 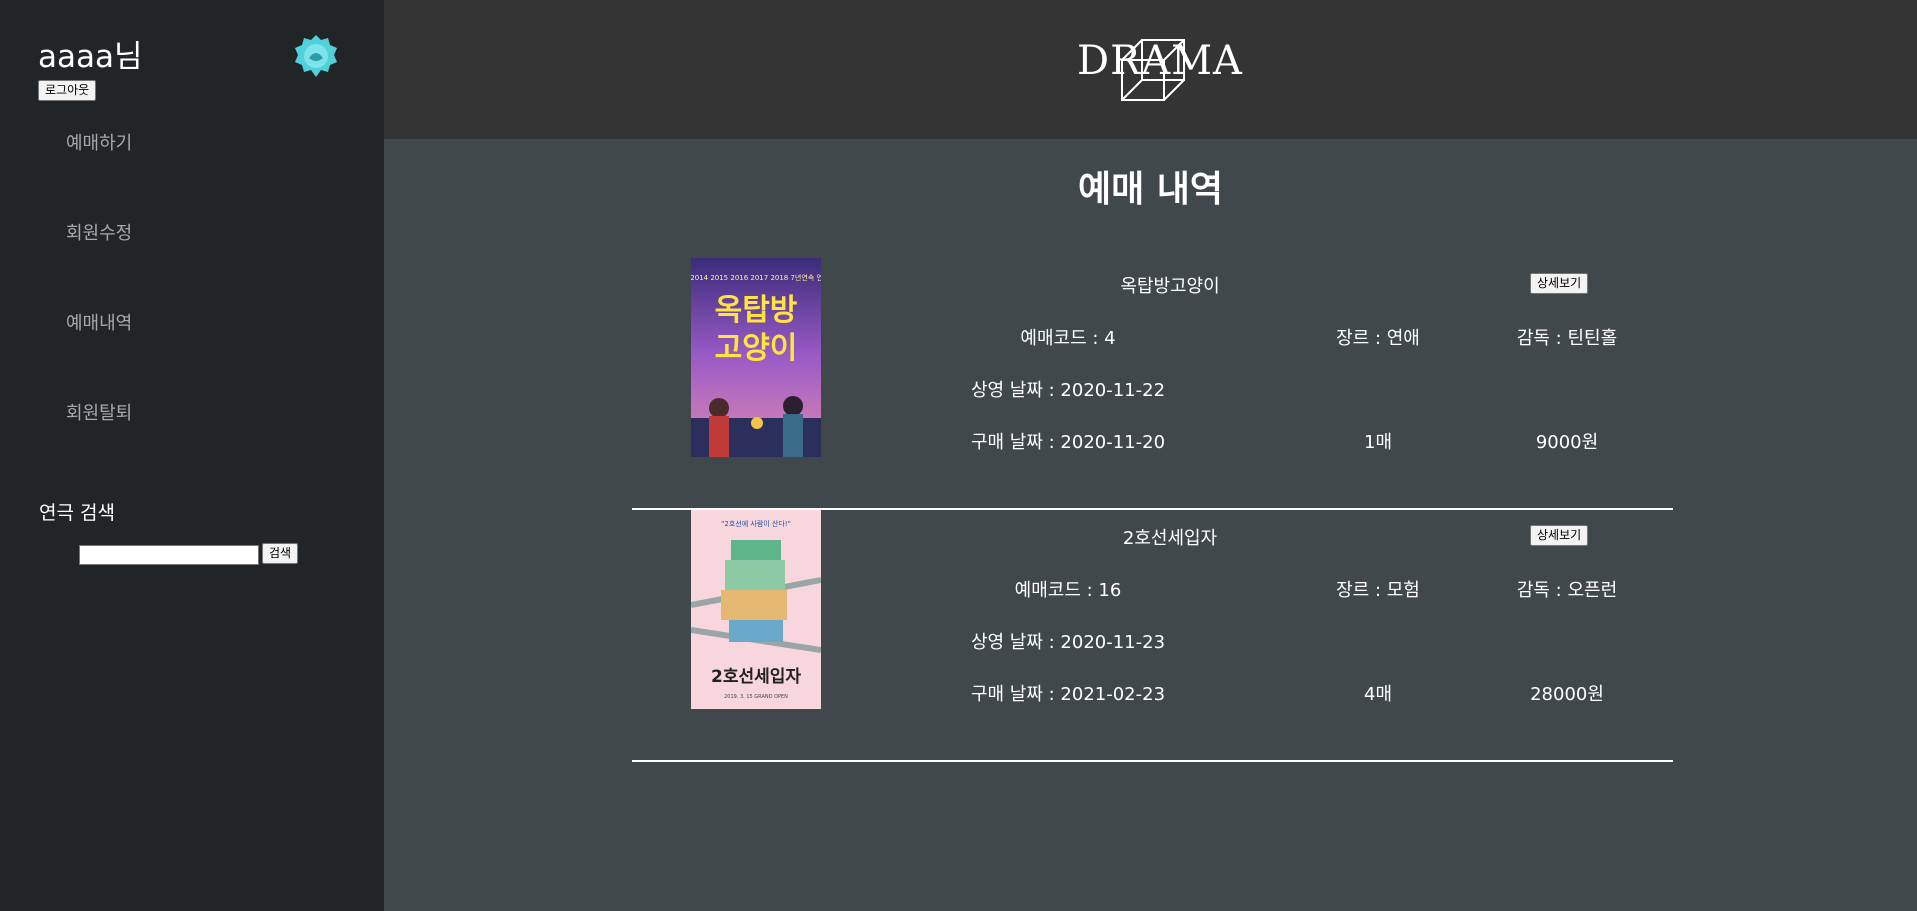 What do you see at coordinates (756, 697) in the screenshot?
I see `poster-bottom-text: 2019. 3. 15 GRAND OPEN` at bounding box center [756, 697].